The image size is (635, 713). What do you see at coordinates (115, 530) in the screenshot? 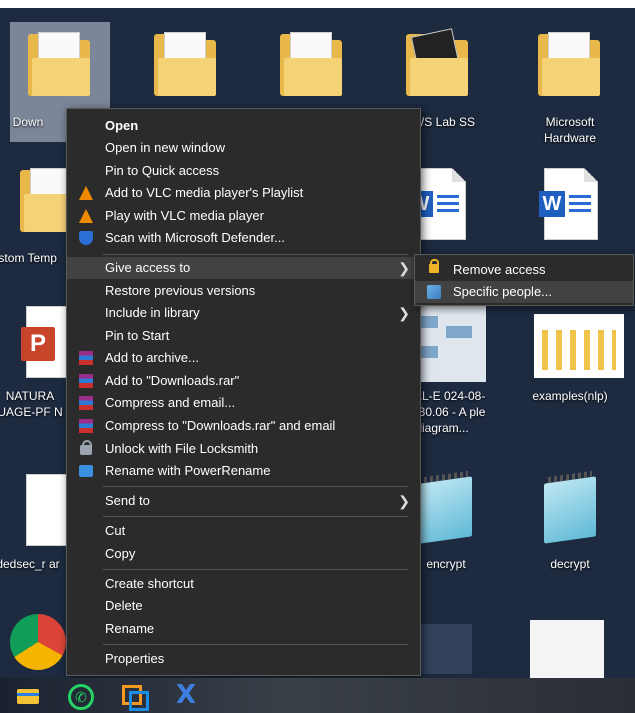
I see `menu-item-label: Cut` at bounding box center [115, 530].